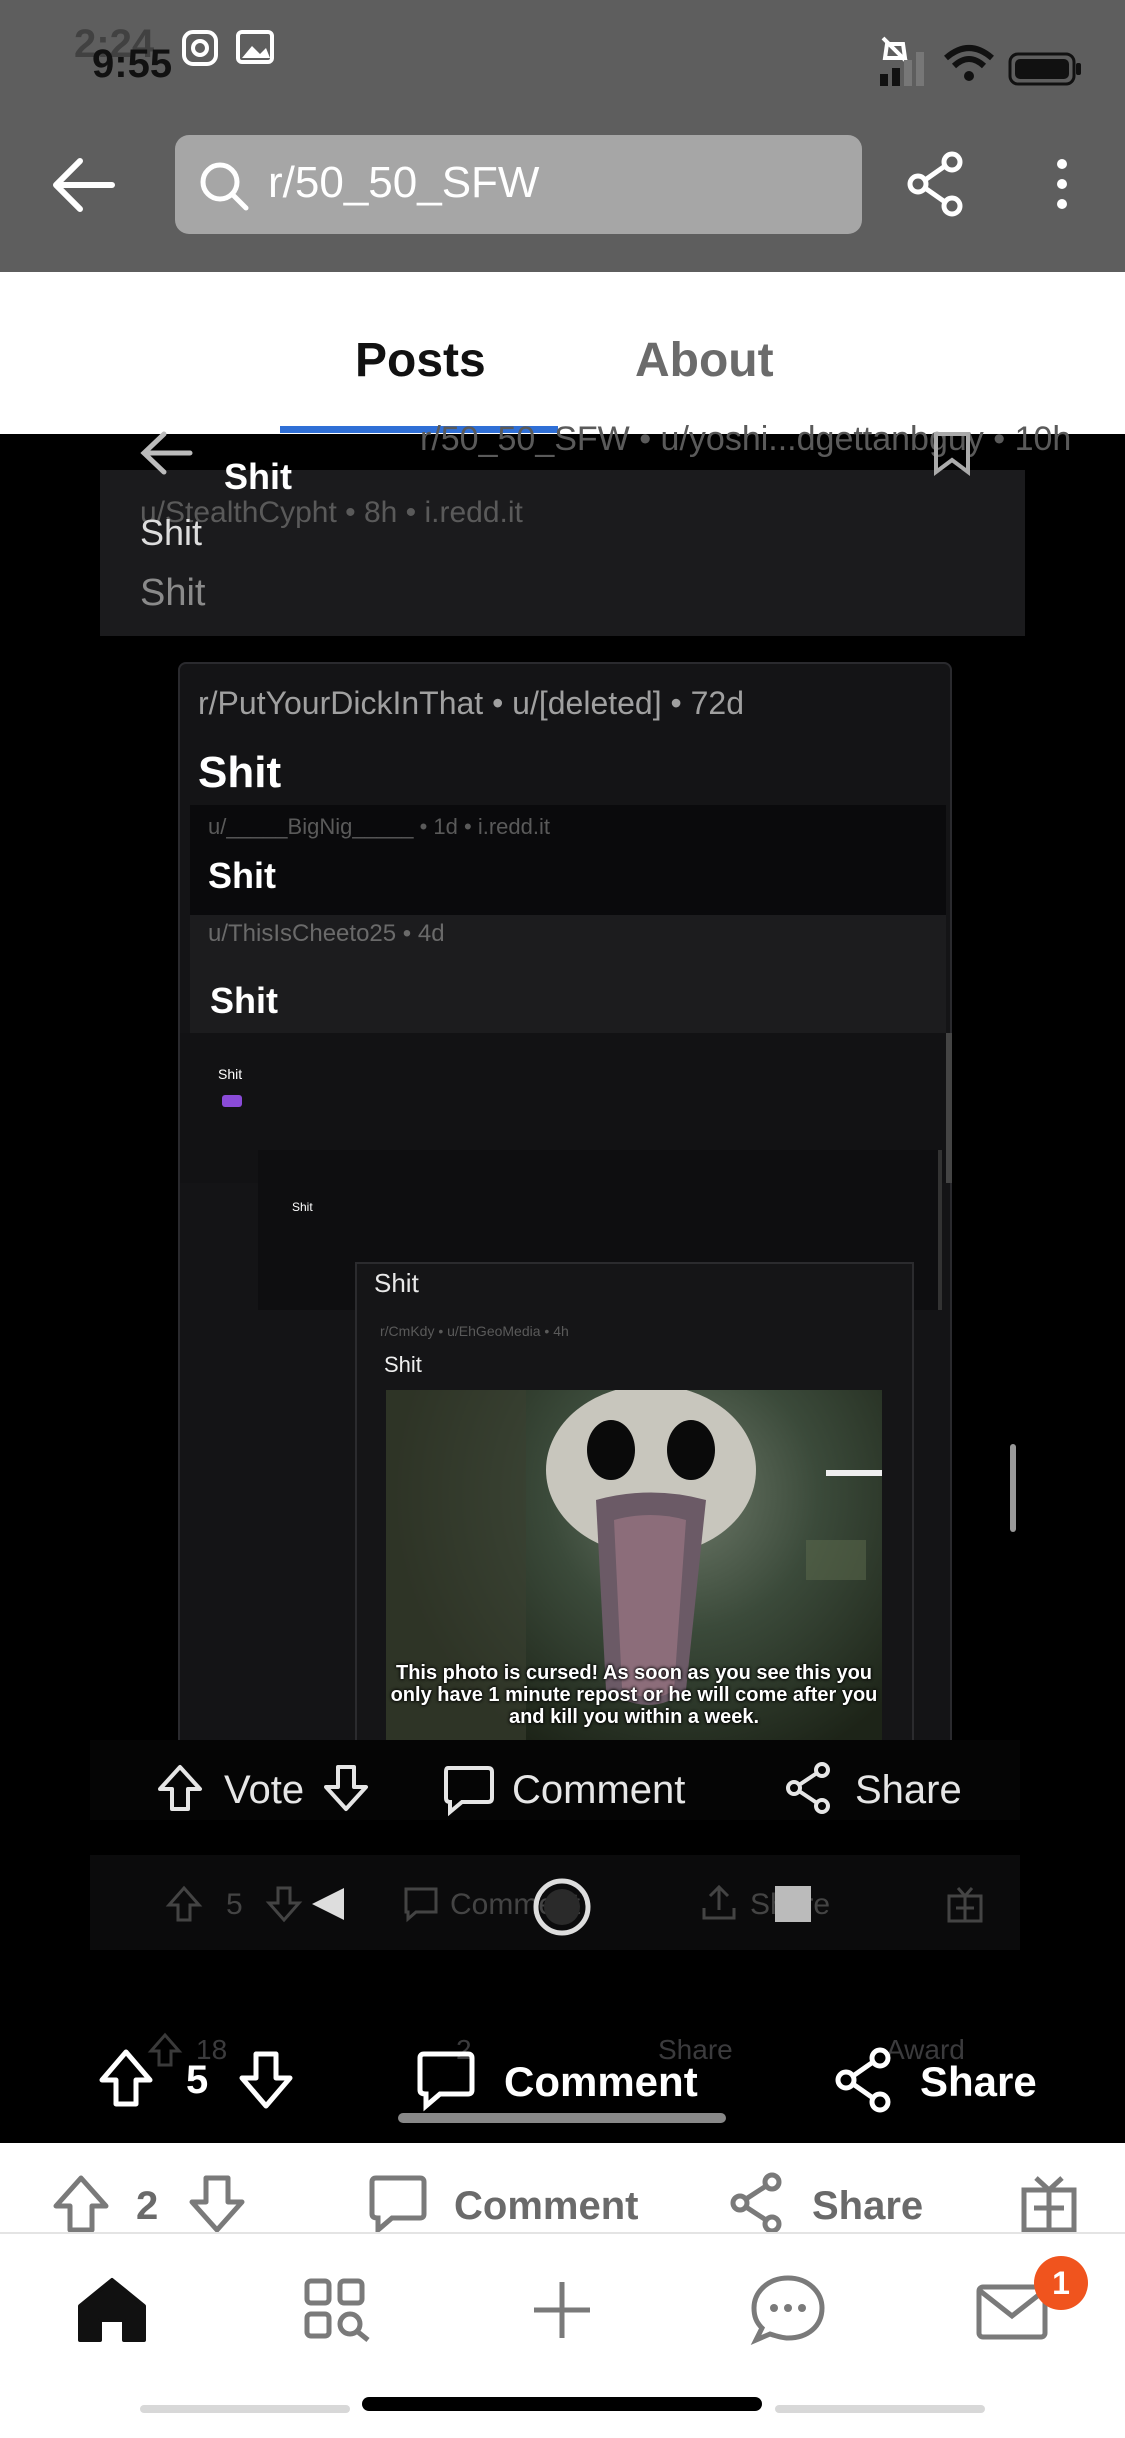 The width and height of the screenshot is (1125, 2438). Describe the element at coordinates (1013, 1488) in the screenshot. I see `scrollbar-thumb` at that location.